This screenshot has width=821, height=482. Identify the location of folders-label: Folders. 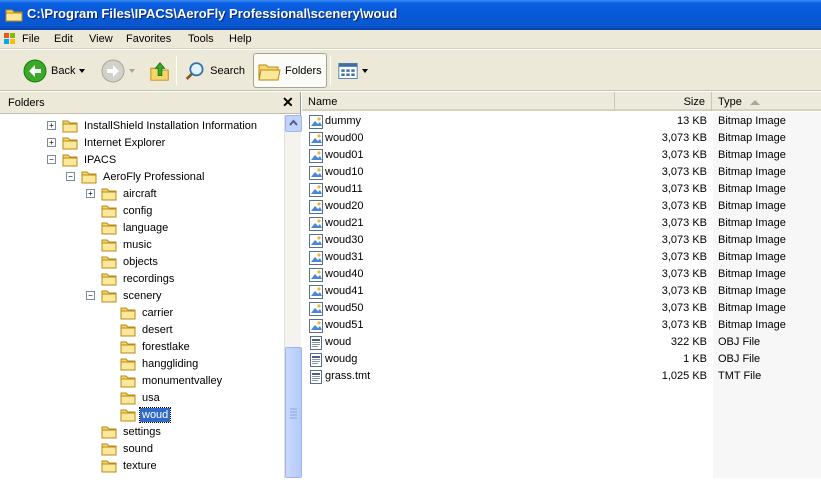
(303, 70).